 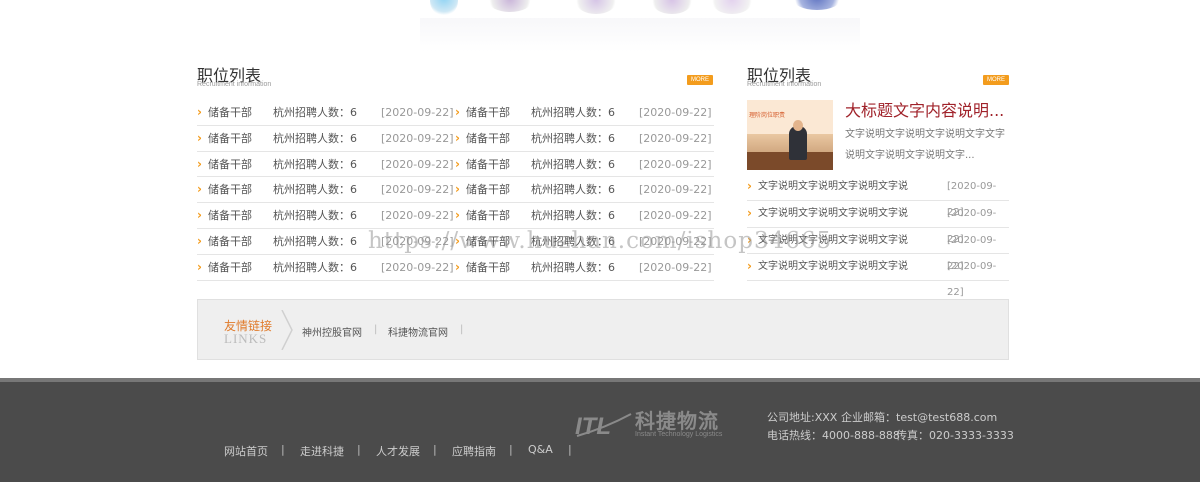 I want to click on feature-image-caption: 理阶岗位职责, so click(x=767, y=115).